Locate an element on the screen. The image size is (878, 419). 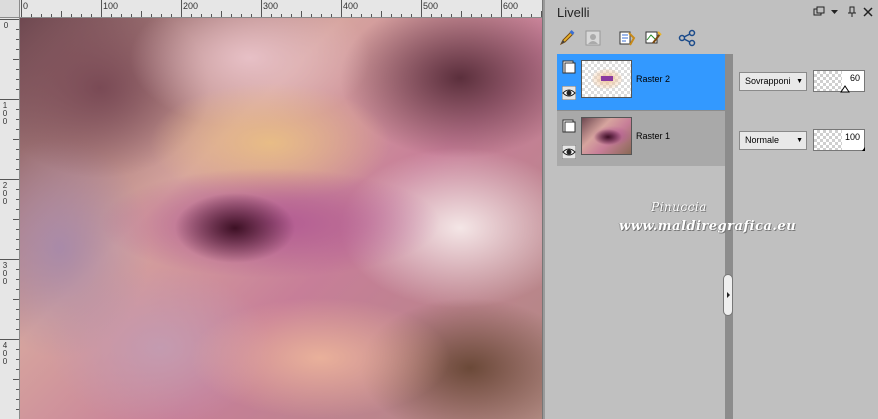
opacity-slider: 60 is located at coordinates (839, 81).